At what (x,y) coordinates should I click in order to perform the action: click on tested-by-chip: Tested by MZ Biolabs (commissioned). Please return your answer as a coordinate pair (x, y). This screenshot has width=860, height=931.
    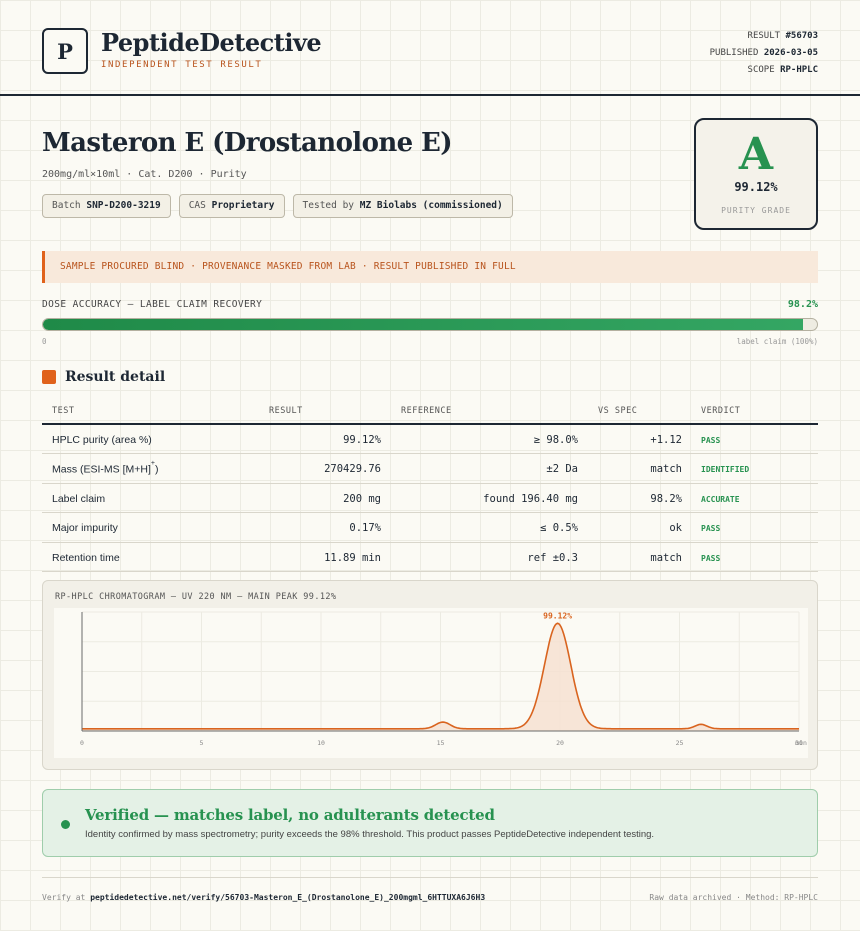
    Looking at the image, I should click on (402, 206).